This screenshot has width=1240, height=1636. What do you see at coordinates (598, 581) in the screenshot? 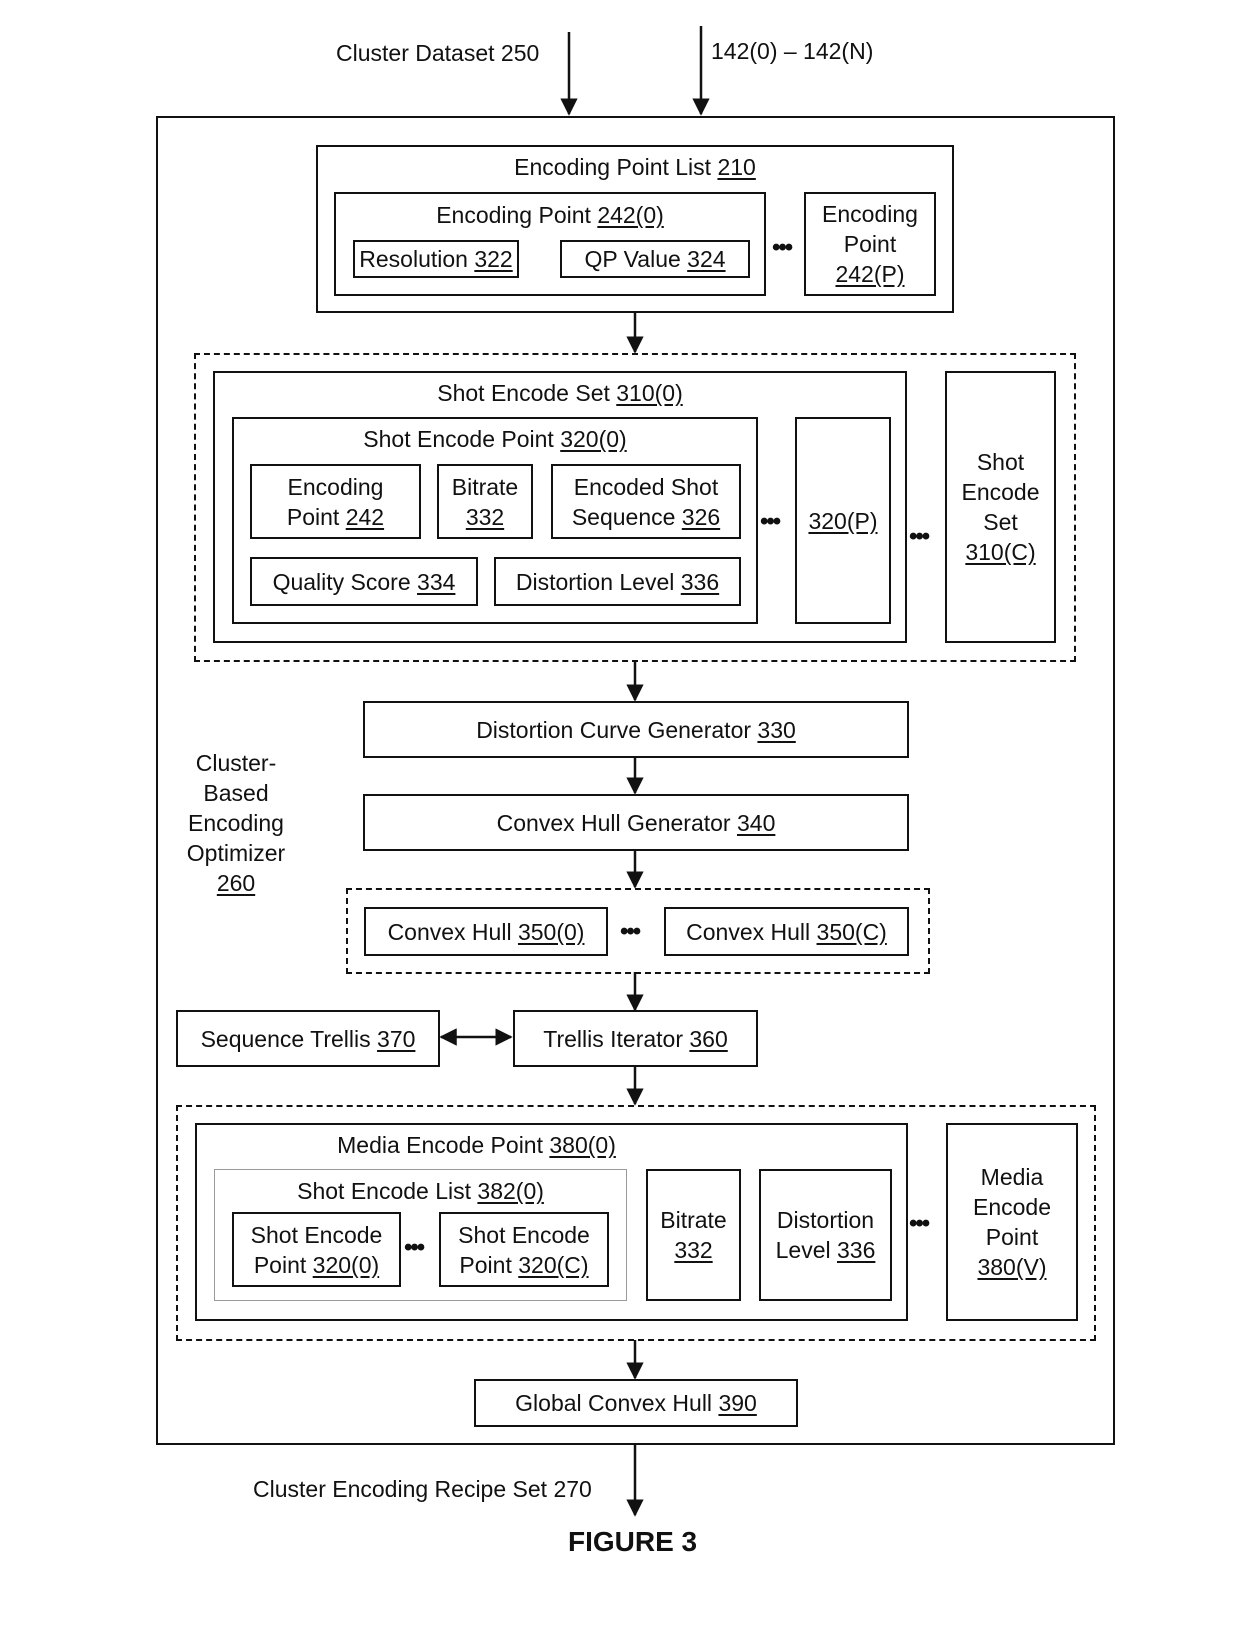
I see `label-text: Distortion Level` at bounding box center [598, 581].